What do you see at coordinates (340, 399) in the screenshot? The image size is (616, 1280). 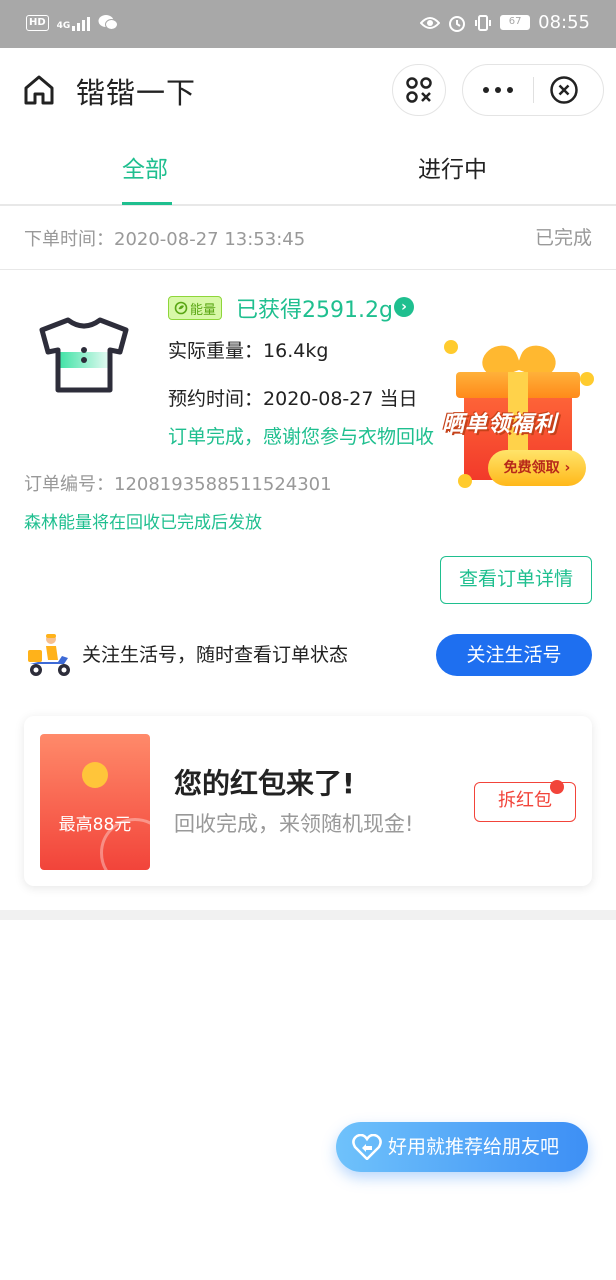 I see `appointment-value: 2020-08-27 当日` at bounding box center [340, 399].